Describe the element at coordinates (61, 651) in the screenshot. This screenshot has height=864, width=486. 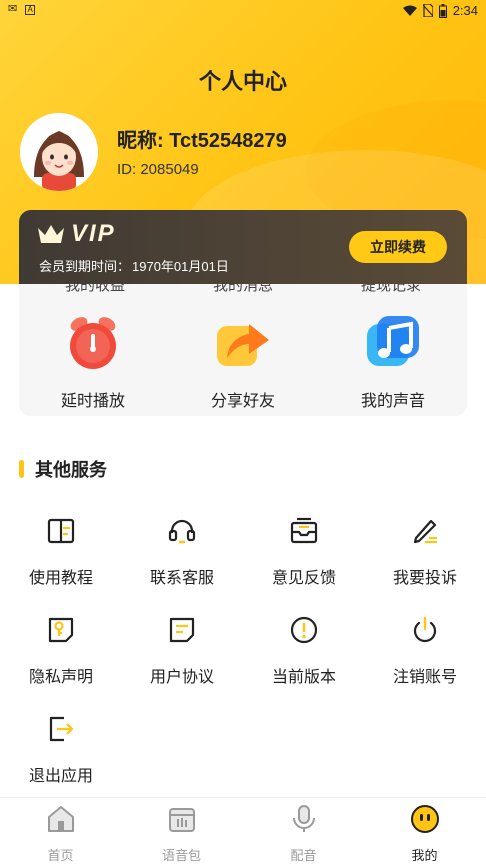
I see `service-privacy: 隐私声明` at that location.